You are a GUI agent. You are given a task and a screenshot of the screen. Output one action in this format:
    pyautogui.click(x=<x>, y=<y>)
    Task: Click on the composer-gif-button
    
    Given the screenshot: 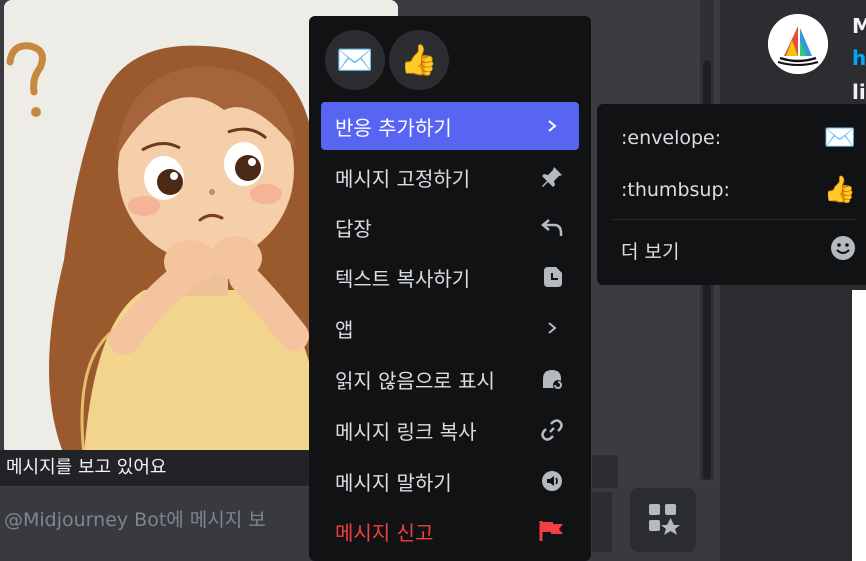 What is the action you would take?
    pyautogui.click(x=602, y=522)
    